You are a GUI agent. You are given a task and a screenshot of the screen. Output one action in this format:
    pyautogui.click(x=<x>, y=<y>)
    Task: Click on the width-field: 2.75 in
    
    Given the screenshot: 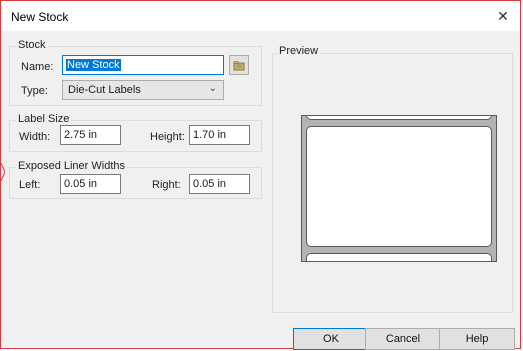 What is the action you would take?
    pyautogui.click(x=90, y=135)
    